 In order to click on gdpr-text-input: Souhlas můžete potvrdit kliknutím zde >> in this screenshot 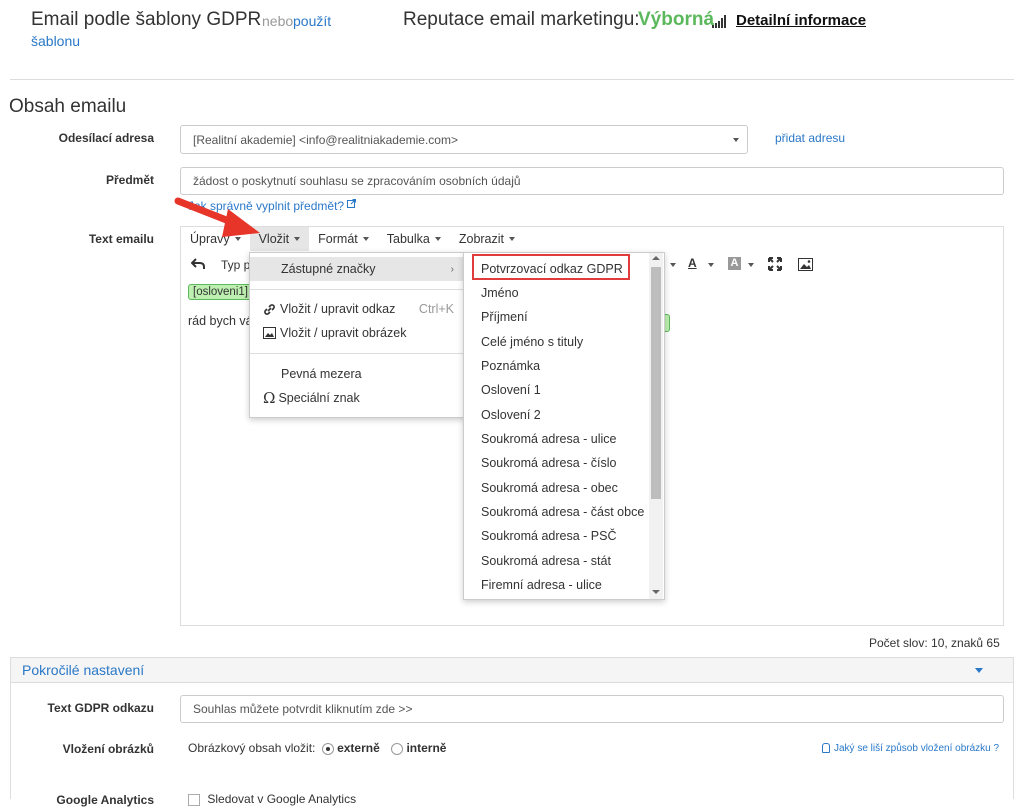, I will do `click(592, 709)`.